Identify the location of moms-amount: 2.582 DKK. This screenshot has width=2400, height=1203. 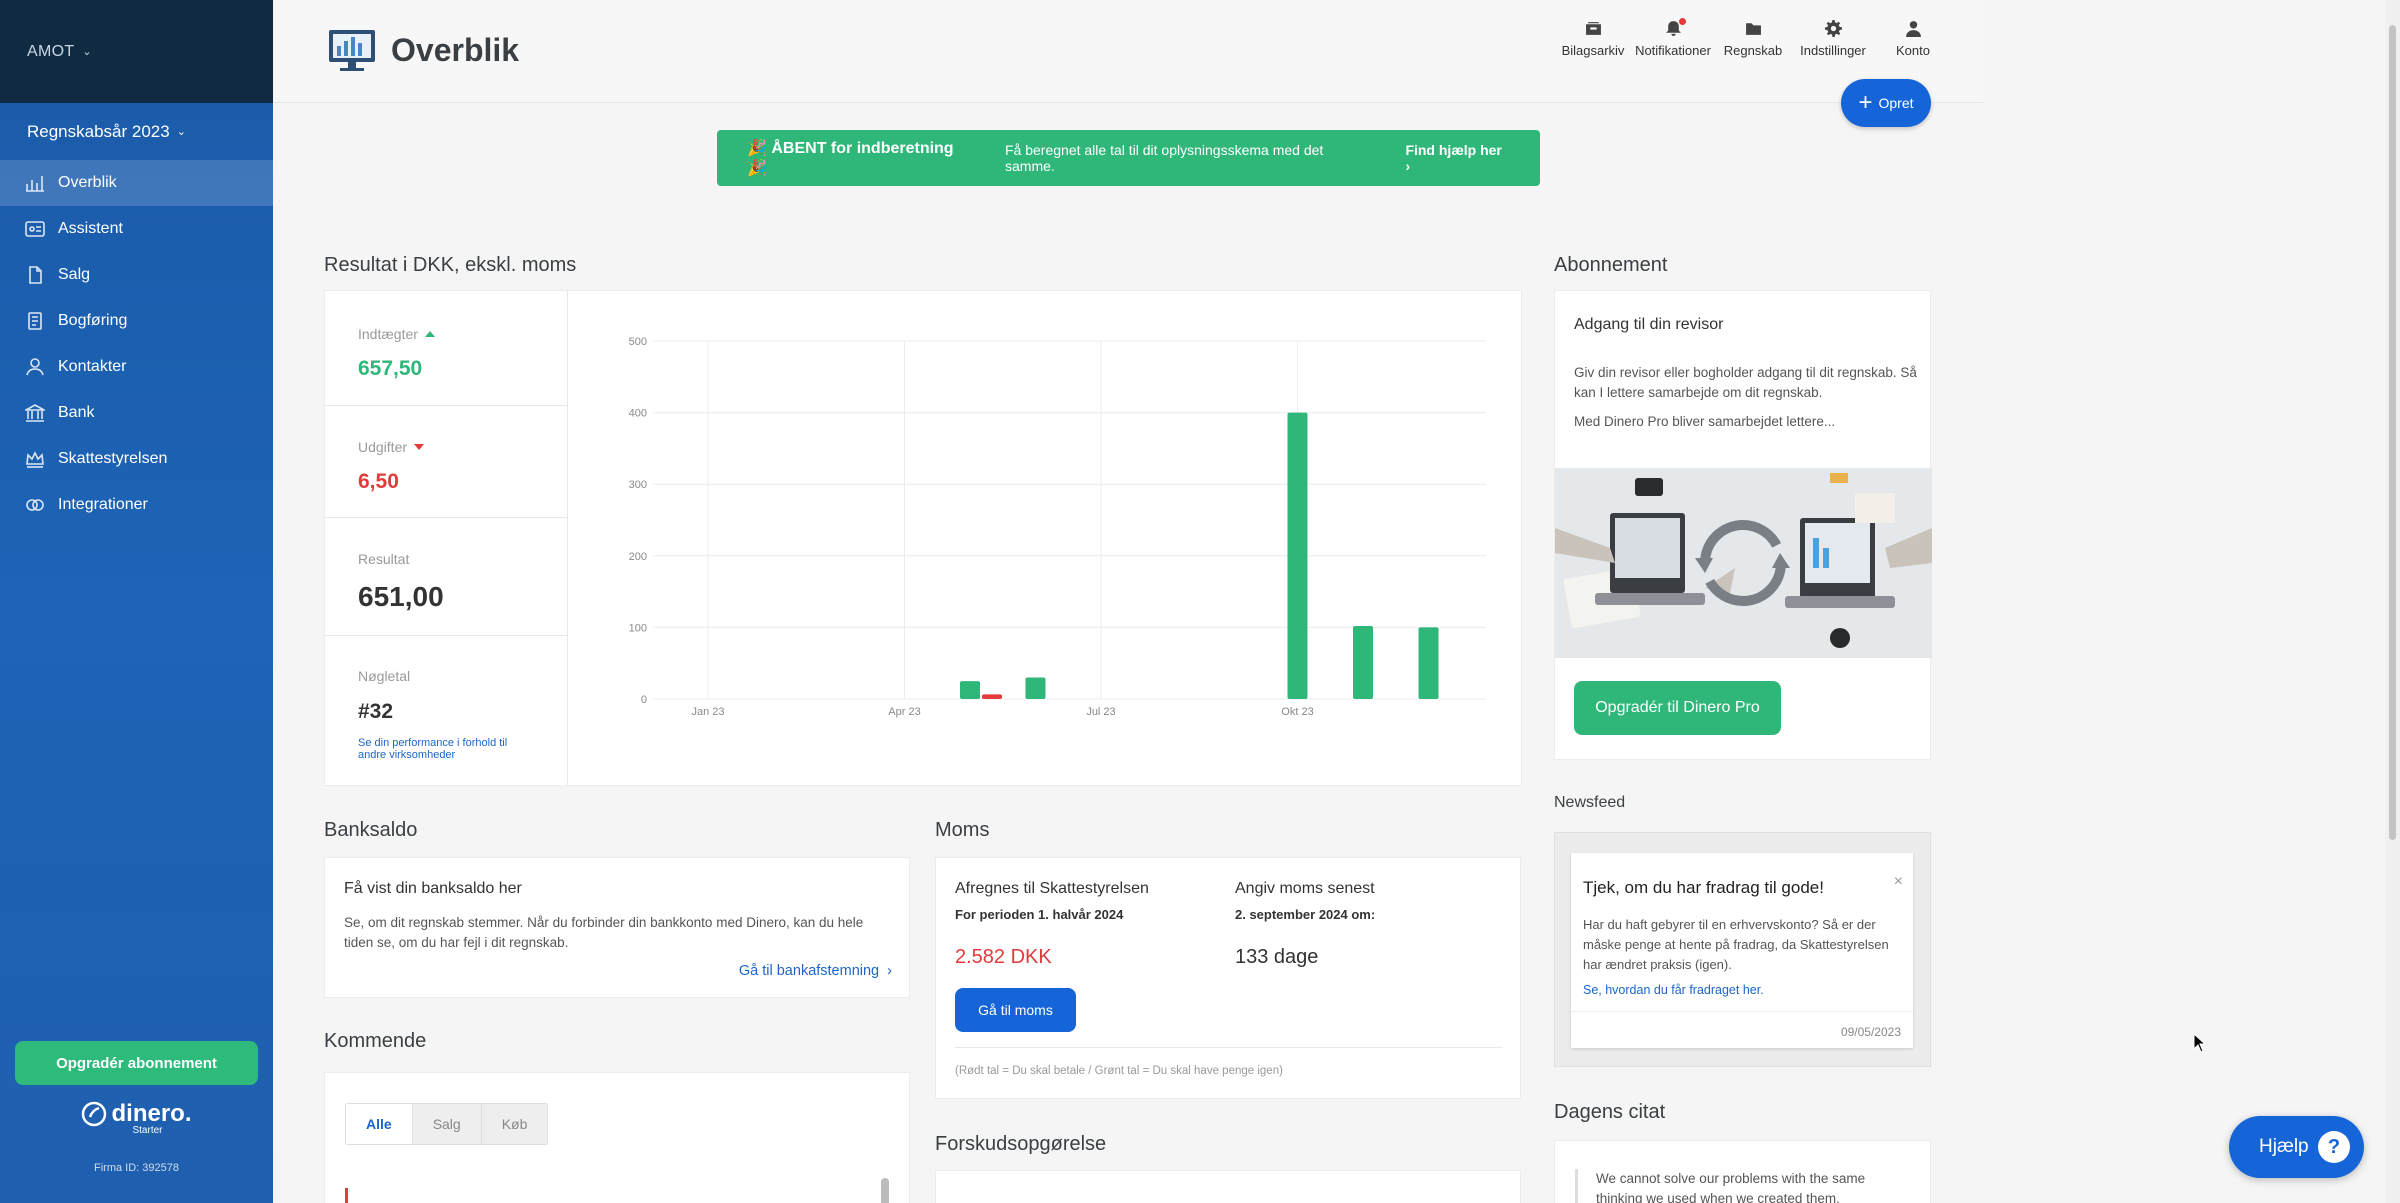
(1003, 957).